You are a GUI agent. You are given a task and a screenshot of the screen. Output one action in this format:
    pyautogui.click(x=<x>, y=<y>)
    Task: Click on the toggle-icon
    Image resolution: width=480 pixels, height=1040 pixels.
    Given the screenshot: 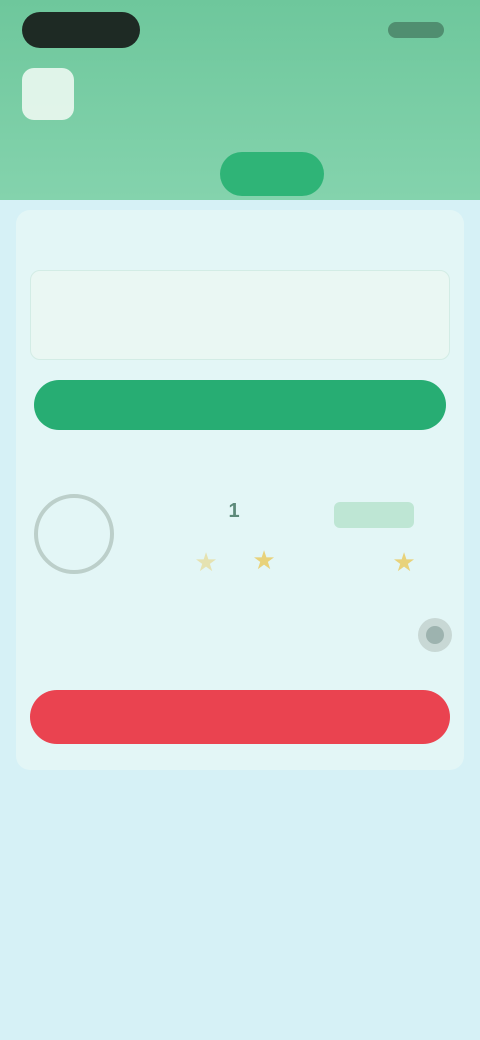 What is the action you would take?
    pyautogui.click(x=435, y=635)
    